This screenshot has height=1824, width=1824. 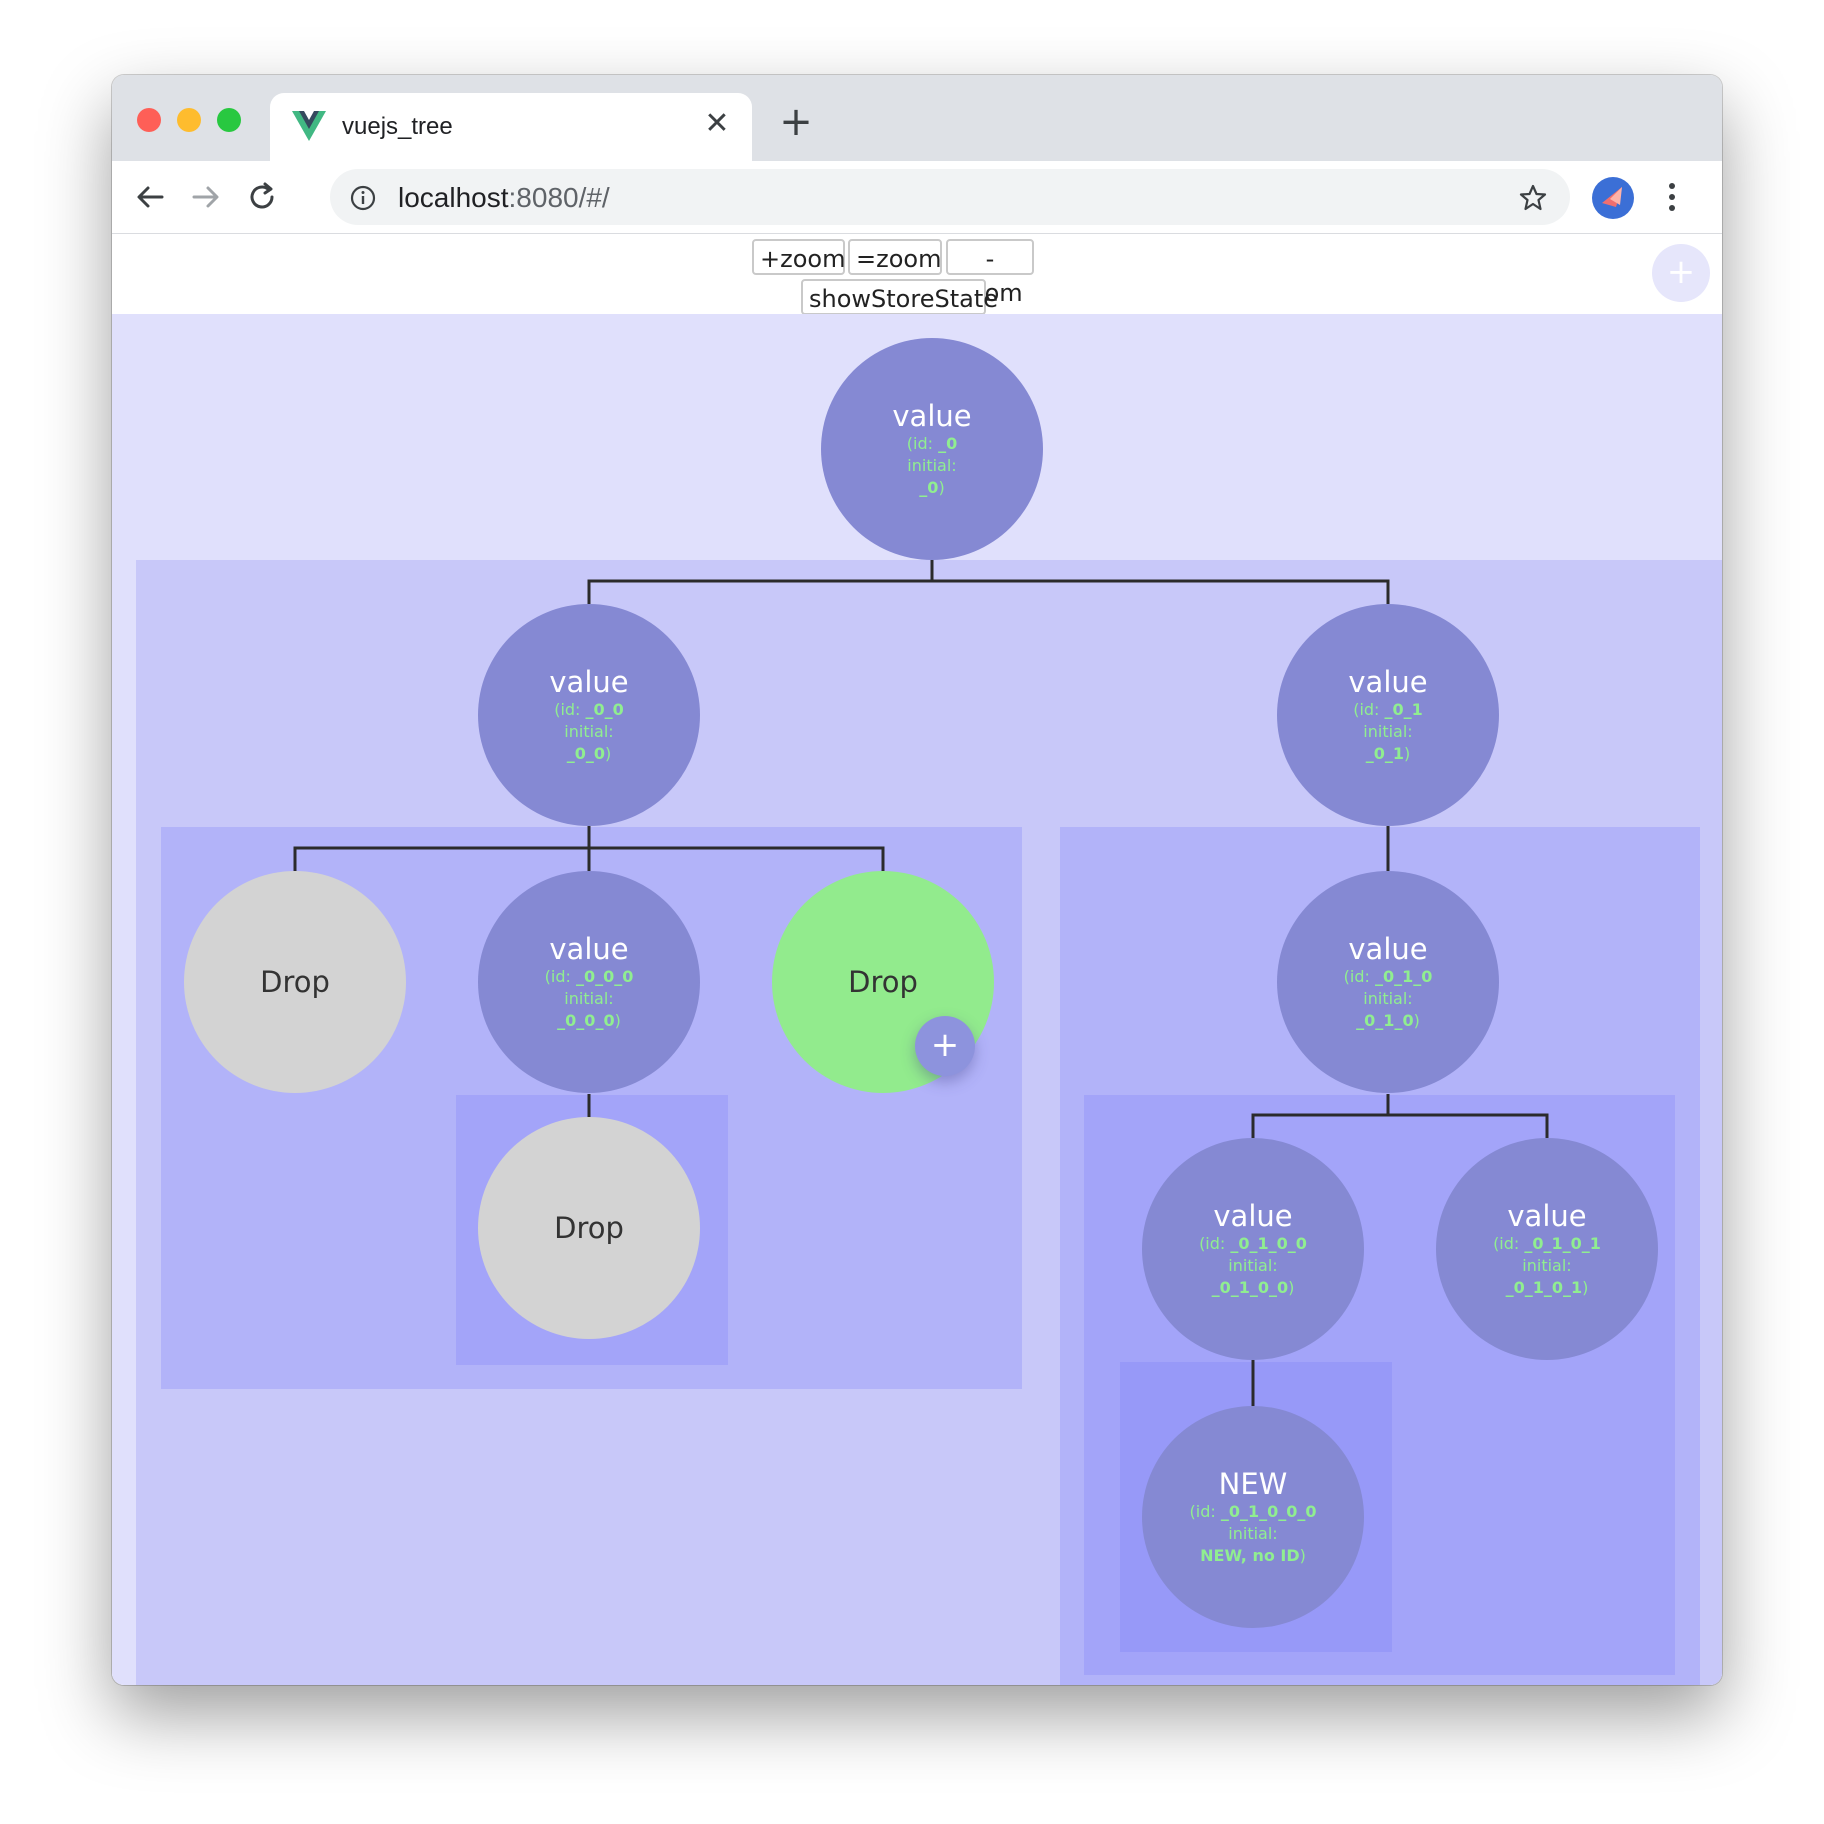 What do you see at coordinates (929, 487) in the screenshot?
I see `node-initial: _0` at bounding box center [929, 487].